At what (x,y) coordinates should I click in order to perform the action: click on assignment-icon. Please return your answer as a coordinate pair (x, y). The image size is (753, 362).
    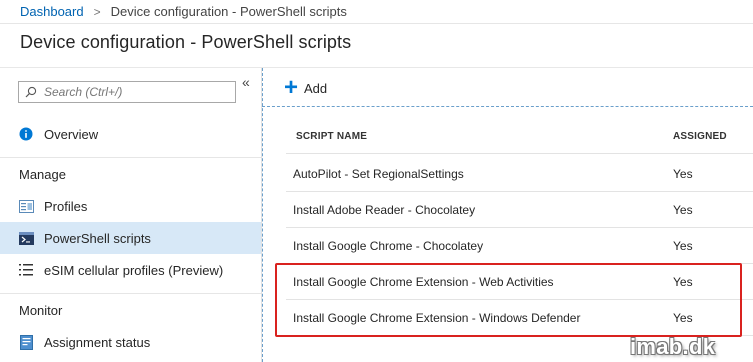
    Looking at the image, I should click on (26, 342).